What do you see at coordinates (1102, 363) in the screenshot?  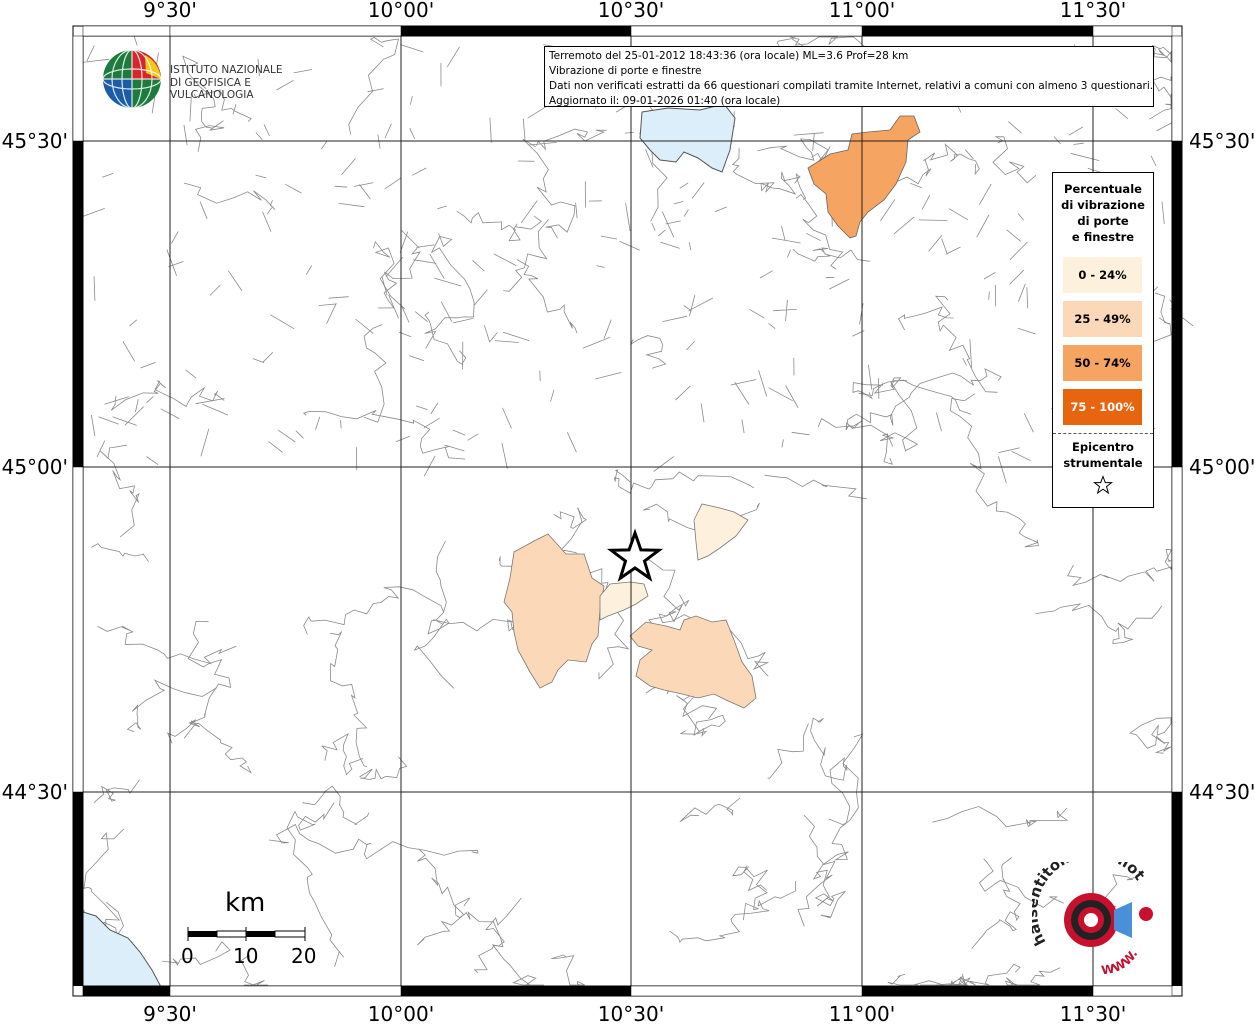 I see `legend-item-50-74: 50 - 74%` at bounding box center [1102, 363].